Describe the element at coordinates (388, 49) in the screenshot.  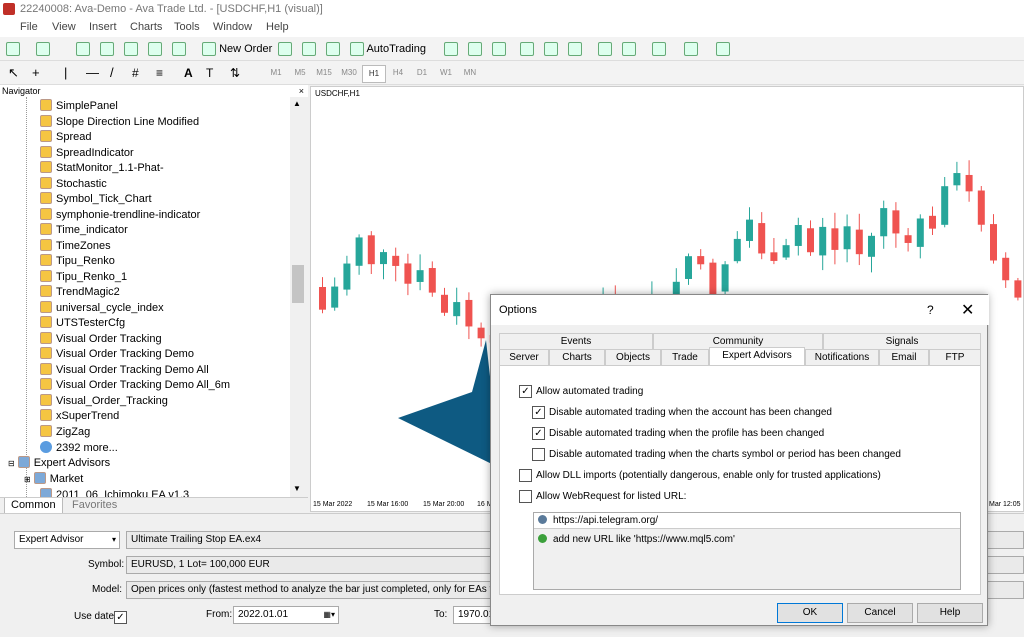
I see `autotrading-button: AutoTrading` at that location.